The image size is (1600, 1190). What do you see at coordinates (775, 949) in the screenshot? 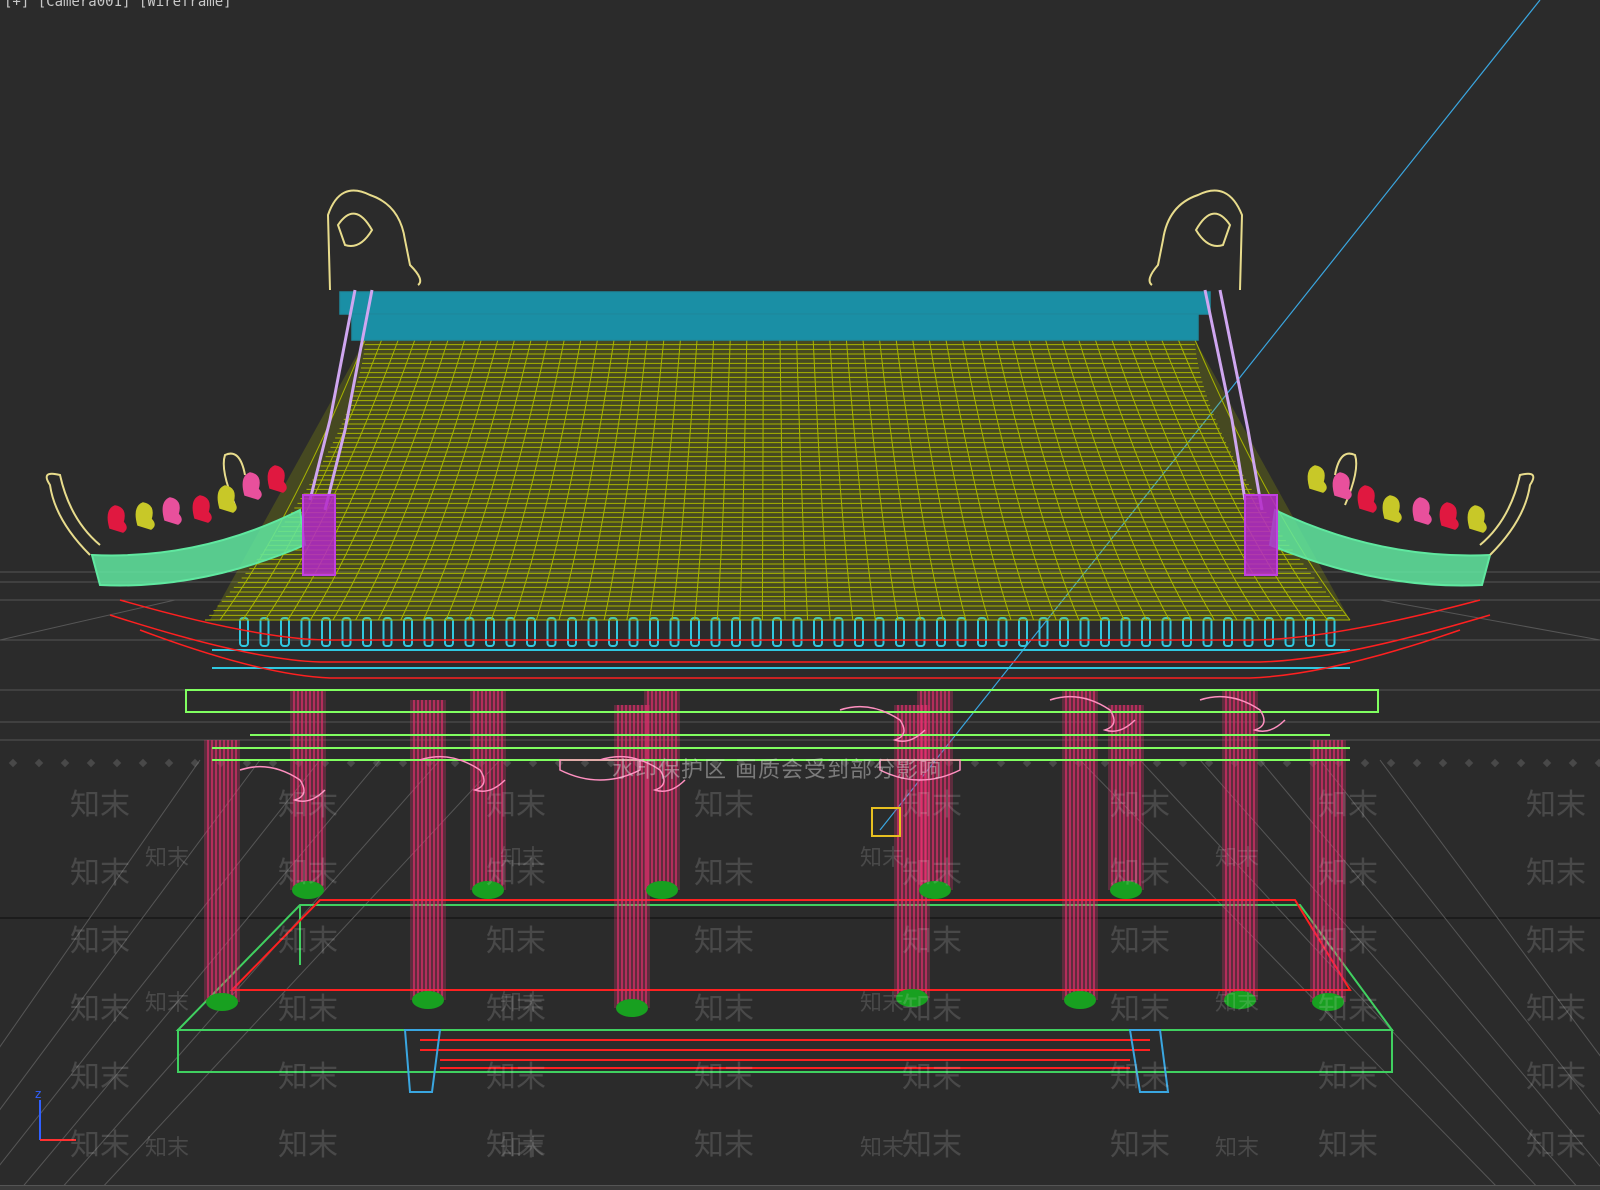
I see `column-bases` at bounding box center [775, 949].